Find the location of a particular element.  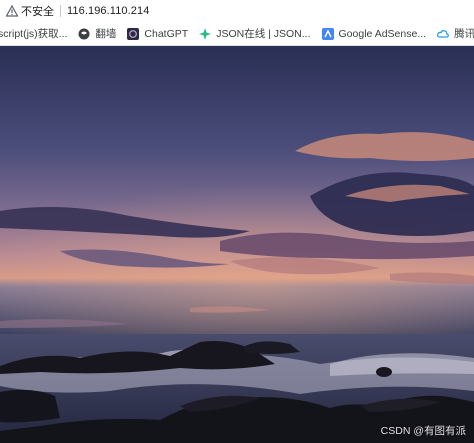

chatgpt-icon is located at coordinates (133, 33).